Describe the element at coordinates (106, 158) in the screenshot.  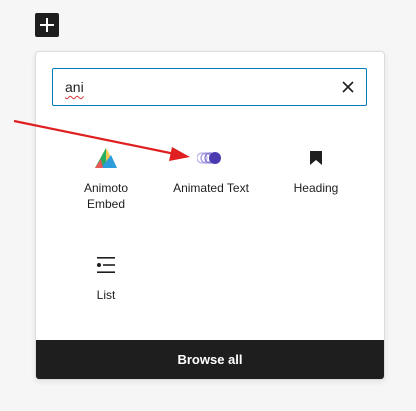
I see `animoto-icon` at that location.